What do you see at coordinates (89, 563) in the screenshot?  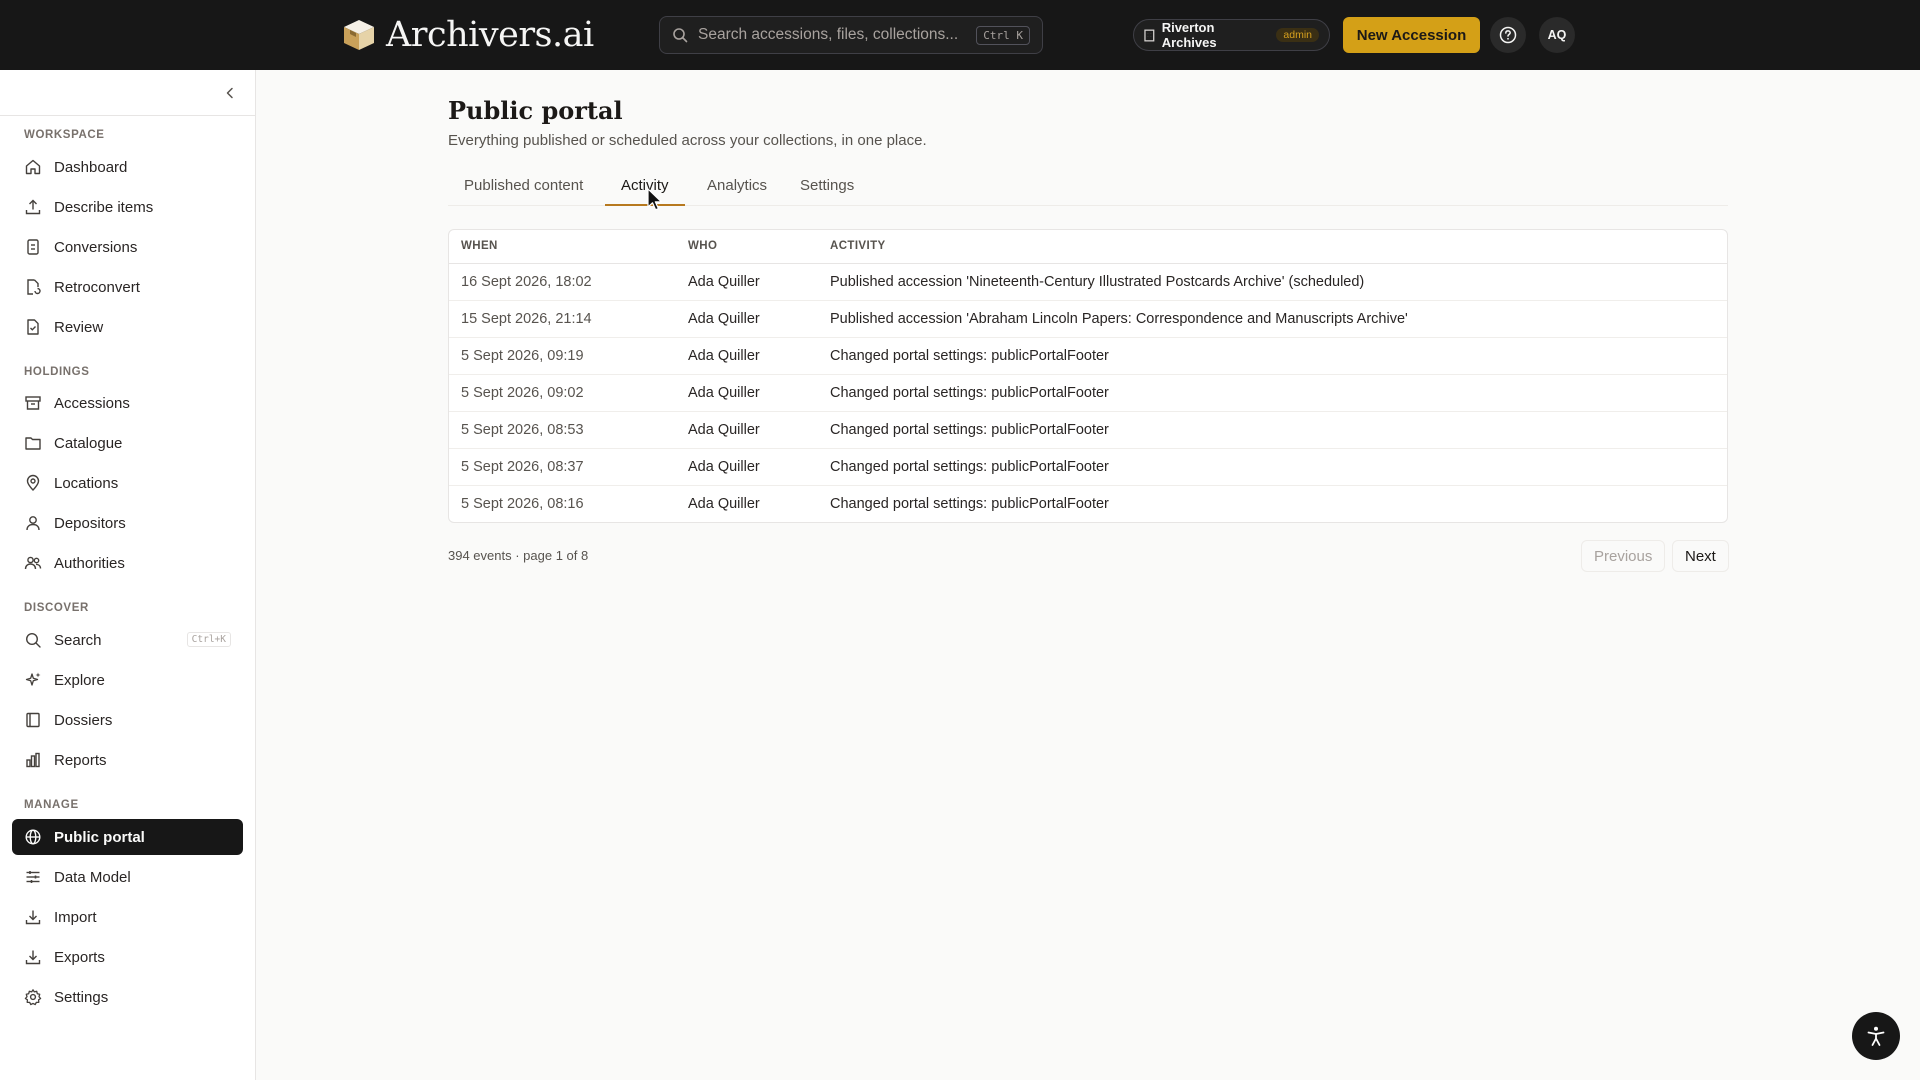 I see `sidebar-item-label: Authorities` at bounding box center [89, 563].